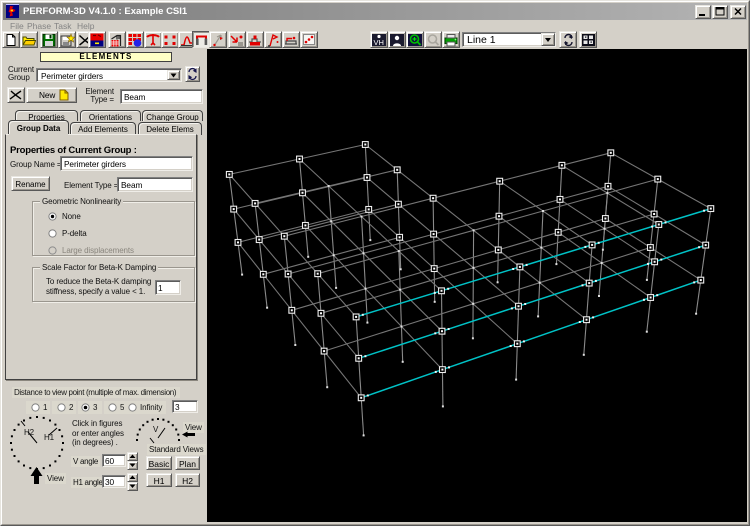  Describe the element at coordinates (379, 42) in the screenshot. I see `svg-text: VH` at that location.